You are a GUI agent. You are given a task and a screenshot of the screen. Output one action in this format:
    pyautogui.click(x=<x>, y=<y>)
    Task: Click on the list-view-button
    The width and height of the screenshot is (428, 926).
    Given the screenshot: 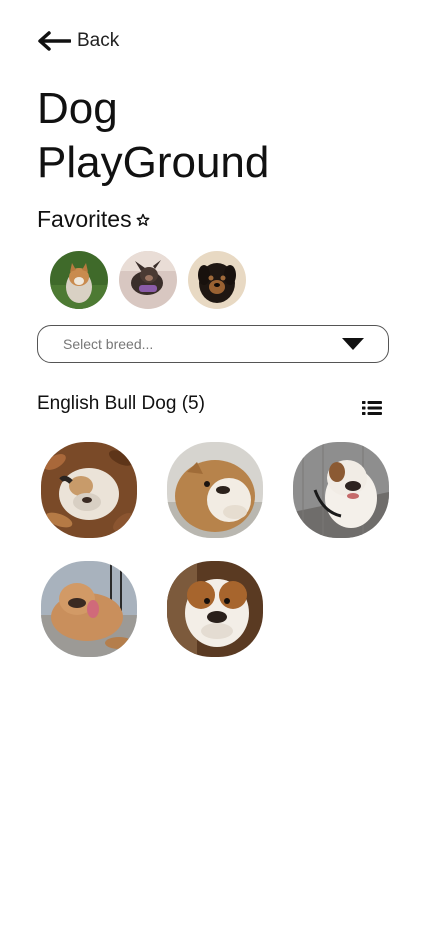 What is the action you would take?
    pyautogui.click(x=372, y=408)
    